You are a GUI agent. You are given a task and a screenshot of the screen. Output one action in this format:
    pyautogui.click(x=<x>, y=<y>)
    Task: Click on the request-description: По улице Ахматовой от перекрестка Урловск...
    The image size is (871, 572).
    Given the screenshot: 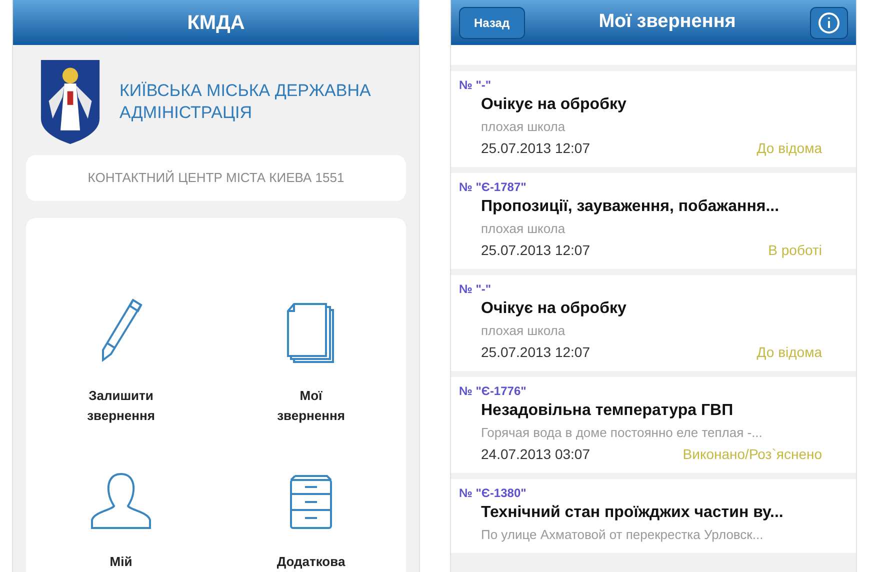 What is the action you would take?
    pyautogui.click(x=622, y=535)
    